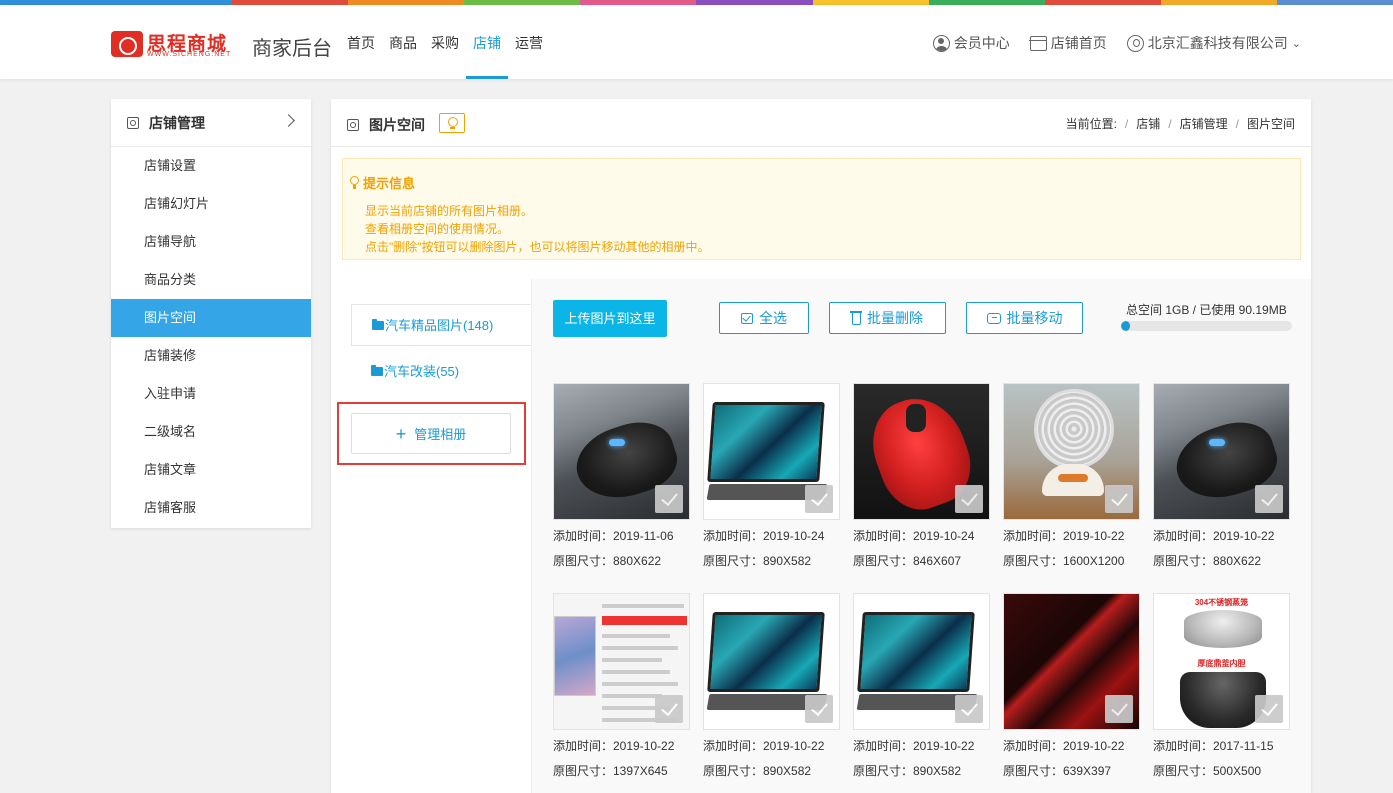 The height and width of the screenshot is (793, 1393). What do you see at coordinates (941, 43) in the screenshot?
I see `user-icon` at bounding box center [941, 43].